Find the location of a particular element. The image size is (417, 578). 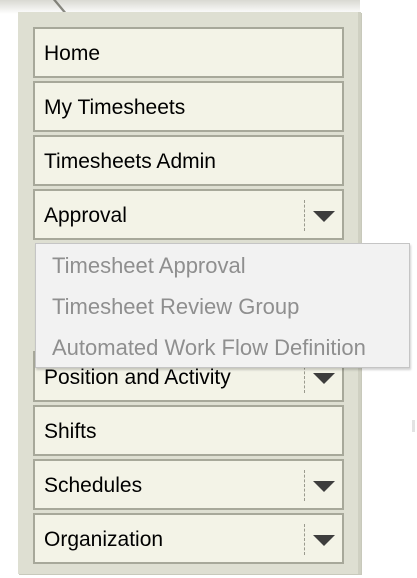

submenu-item-automated-work-flow-definition: Automated Work Flow Definition is located at coordinates (209, 348).